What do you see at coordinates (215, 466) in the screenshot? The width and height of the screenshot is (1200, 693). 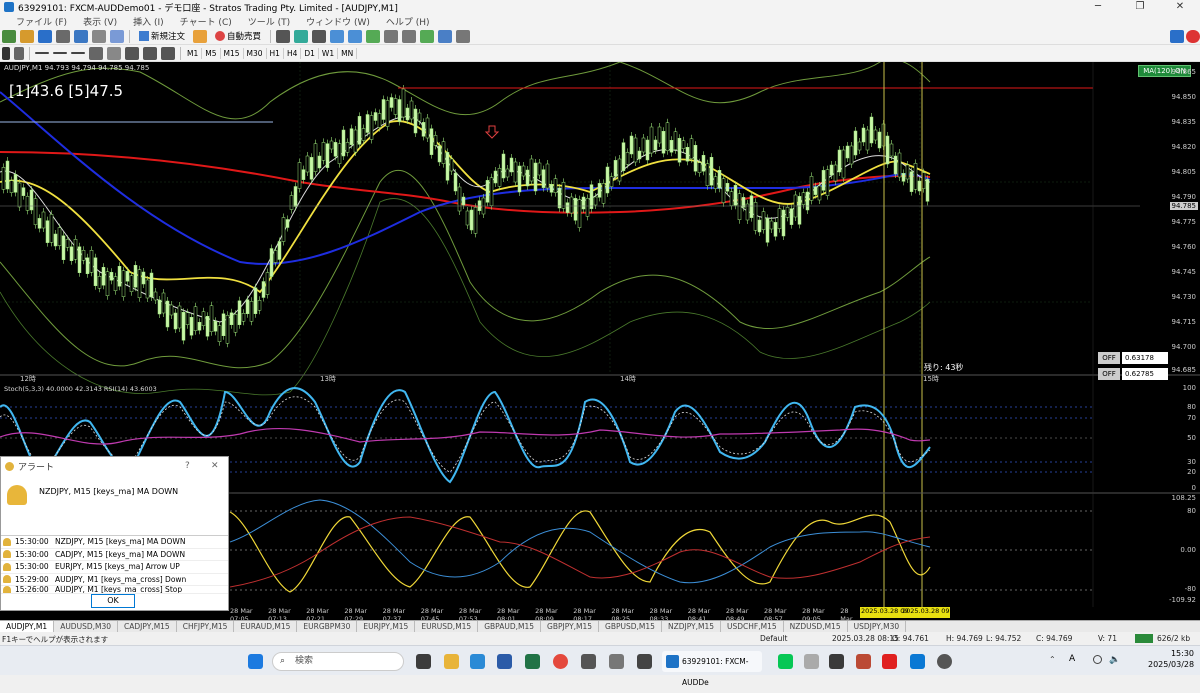 I see `alert-close-button: ✕` at bounding box center [215, 466].